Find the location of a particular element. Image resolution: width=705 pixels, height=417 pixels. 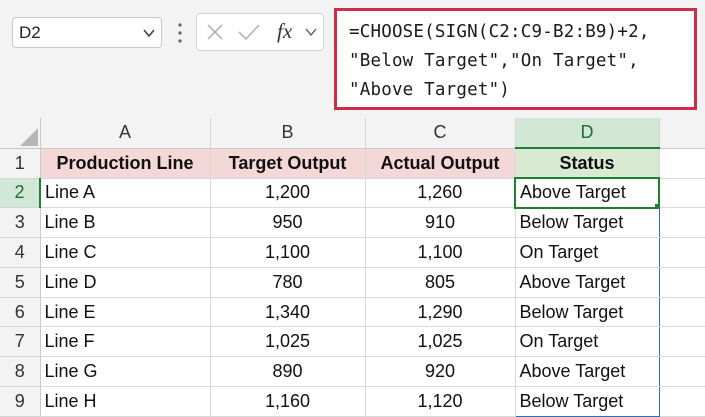

cell-target-output: 1,200 is located at coordinates (288, 193).